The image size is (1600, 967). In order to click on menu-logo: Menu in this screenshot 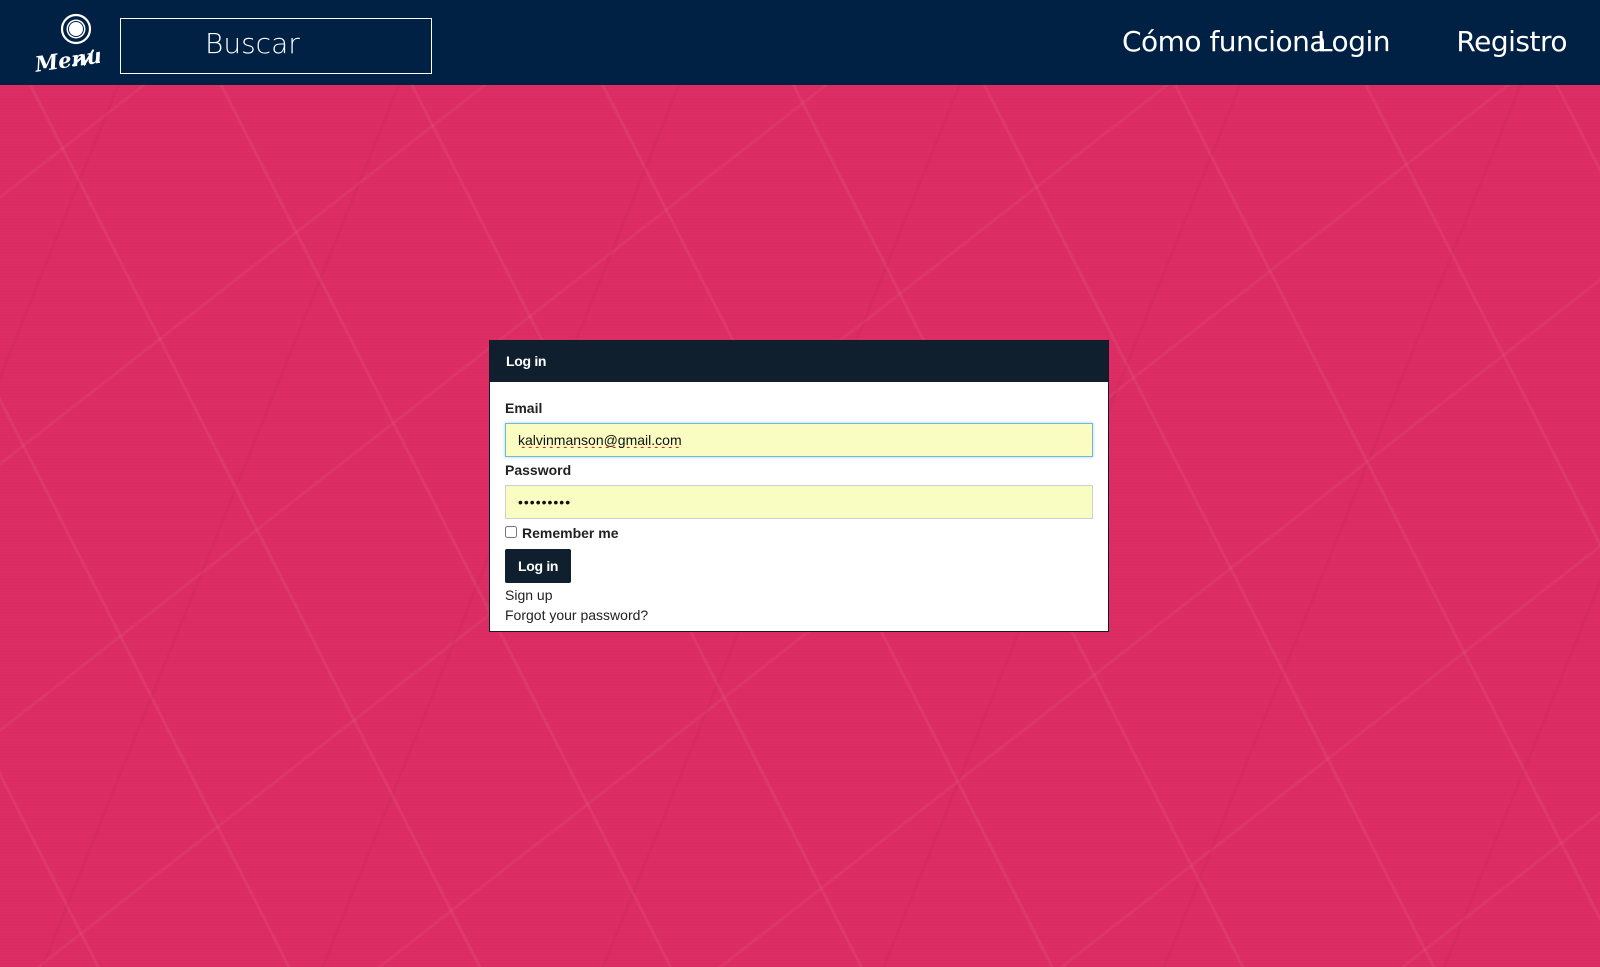, I will do `click(67, 44)`.